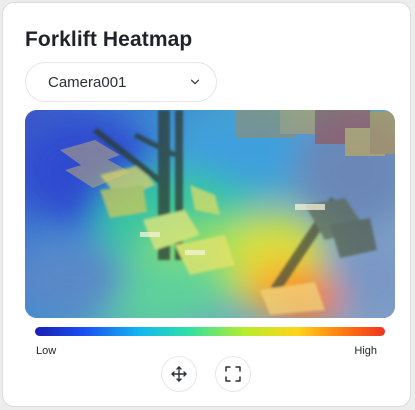 Image resolution: width=415 pixels, height=410 pixels. I want to click on camera-select: Camera001, so click(121, 82).